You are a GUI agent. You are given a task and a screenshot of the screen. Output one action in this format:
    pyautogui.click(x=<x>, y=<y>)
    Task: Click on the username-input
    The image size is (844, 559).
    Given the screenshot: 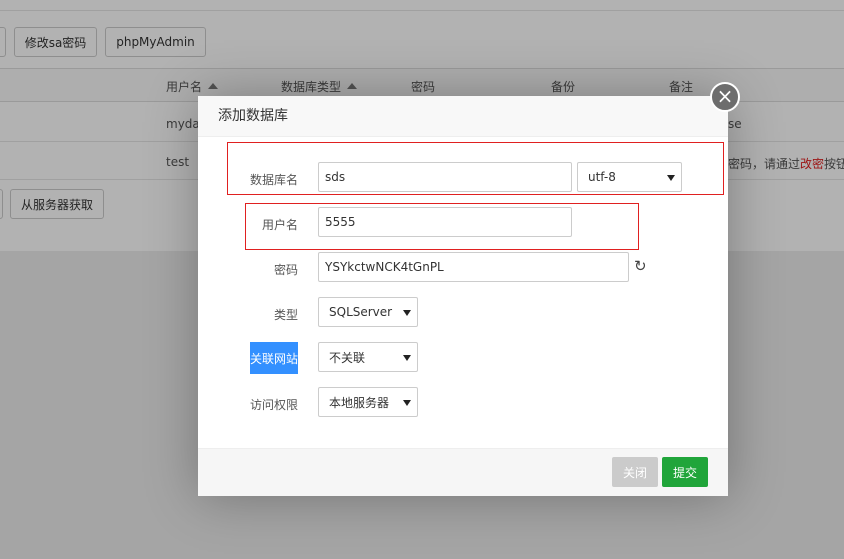 What is the action you would take?
    pyautogui.click(x=445, y=222)
    